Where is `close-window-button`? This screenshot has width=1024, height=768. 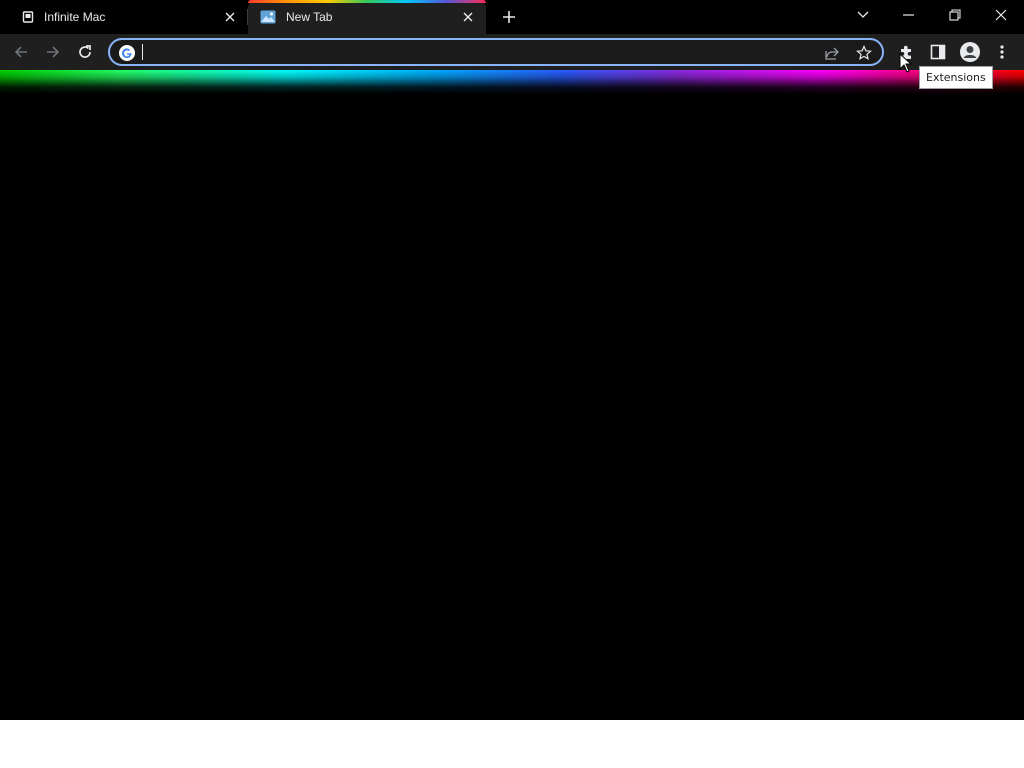
close-window-button is located at coordinates (1001, 15).